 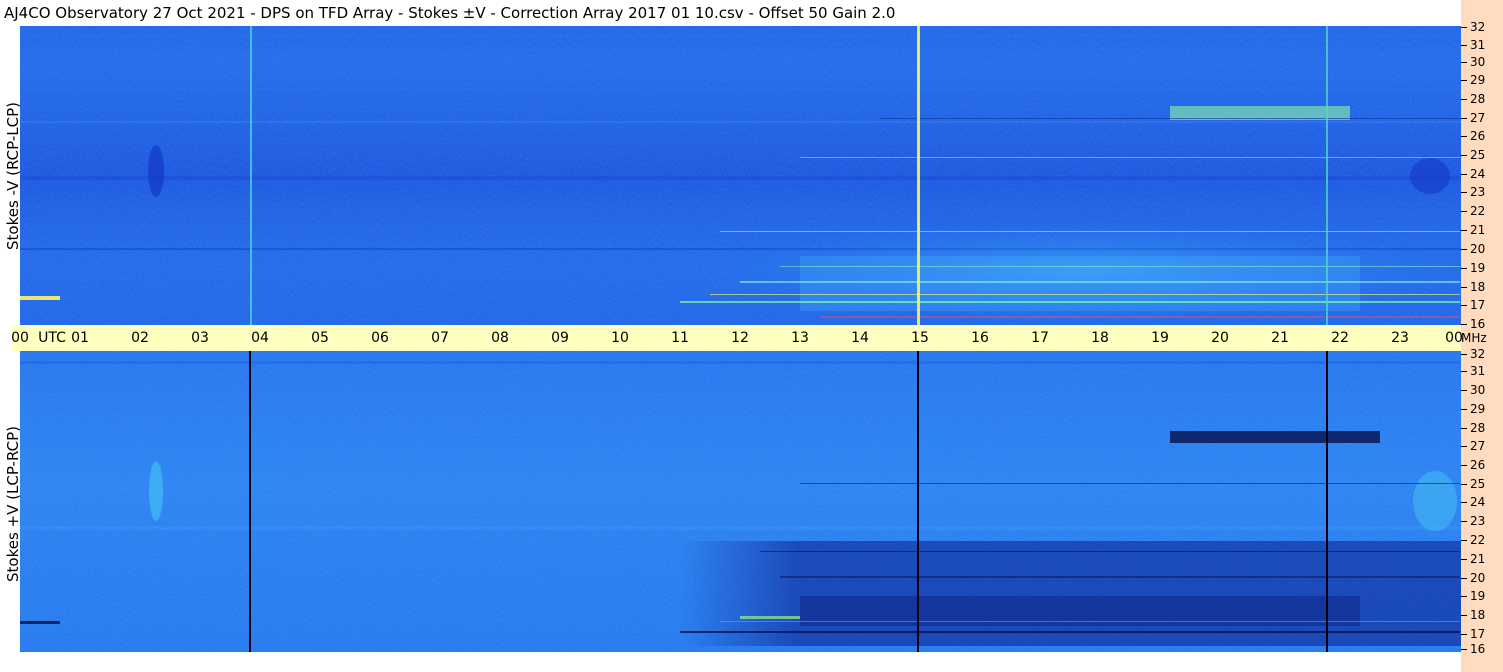 I want to click on utc-label-05: 05, so click(x=320, y=338).